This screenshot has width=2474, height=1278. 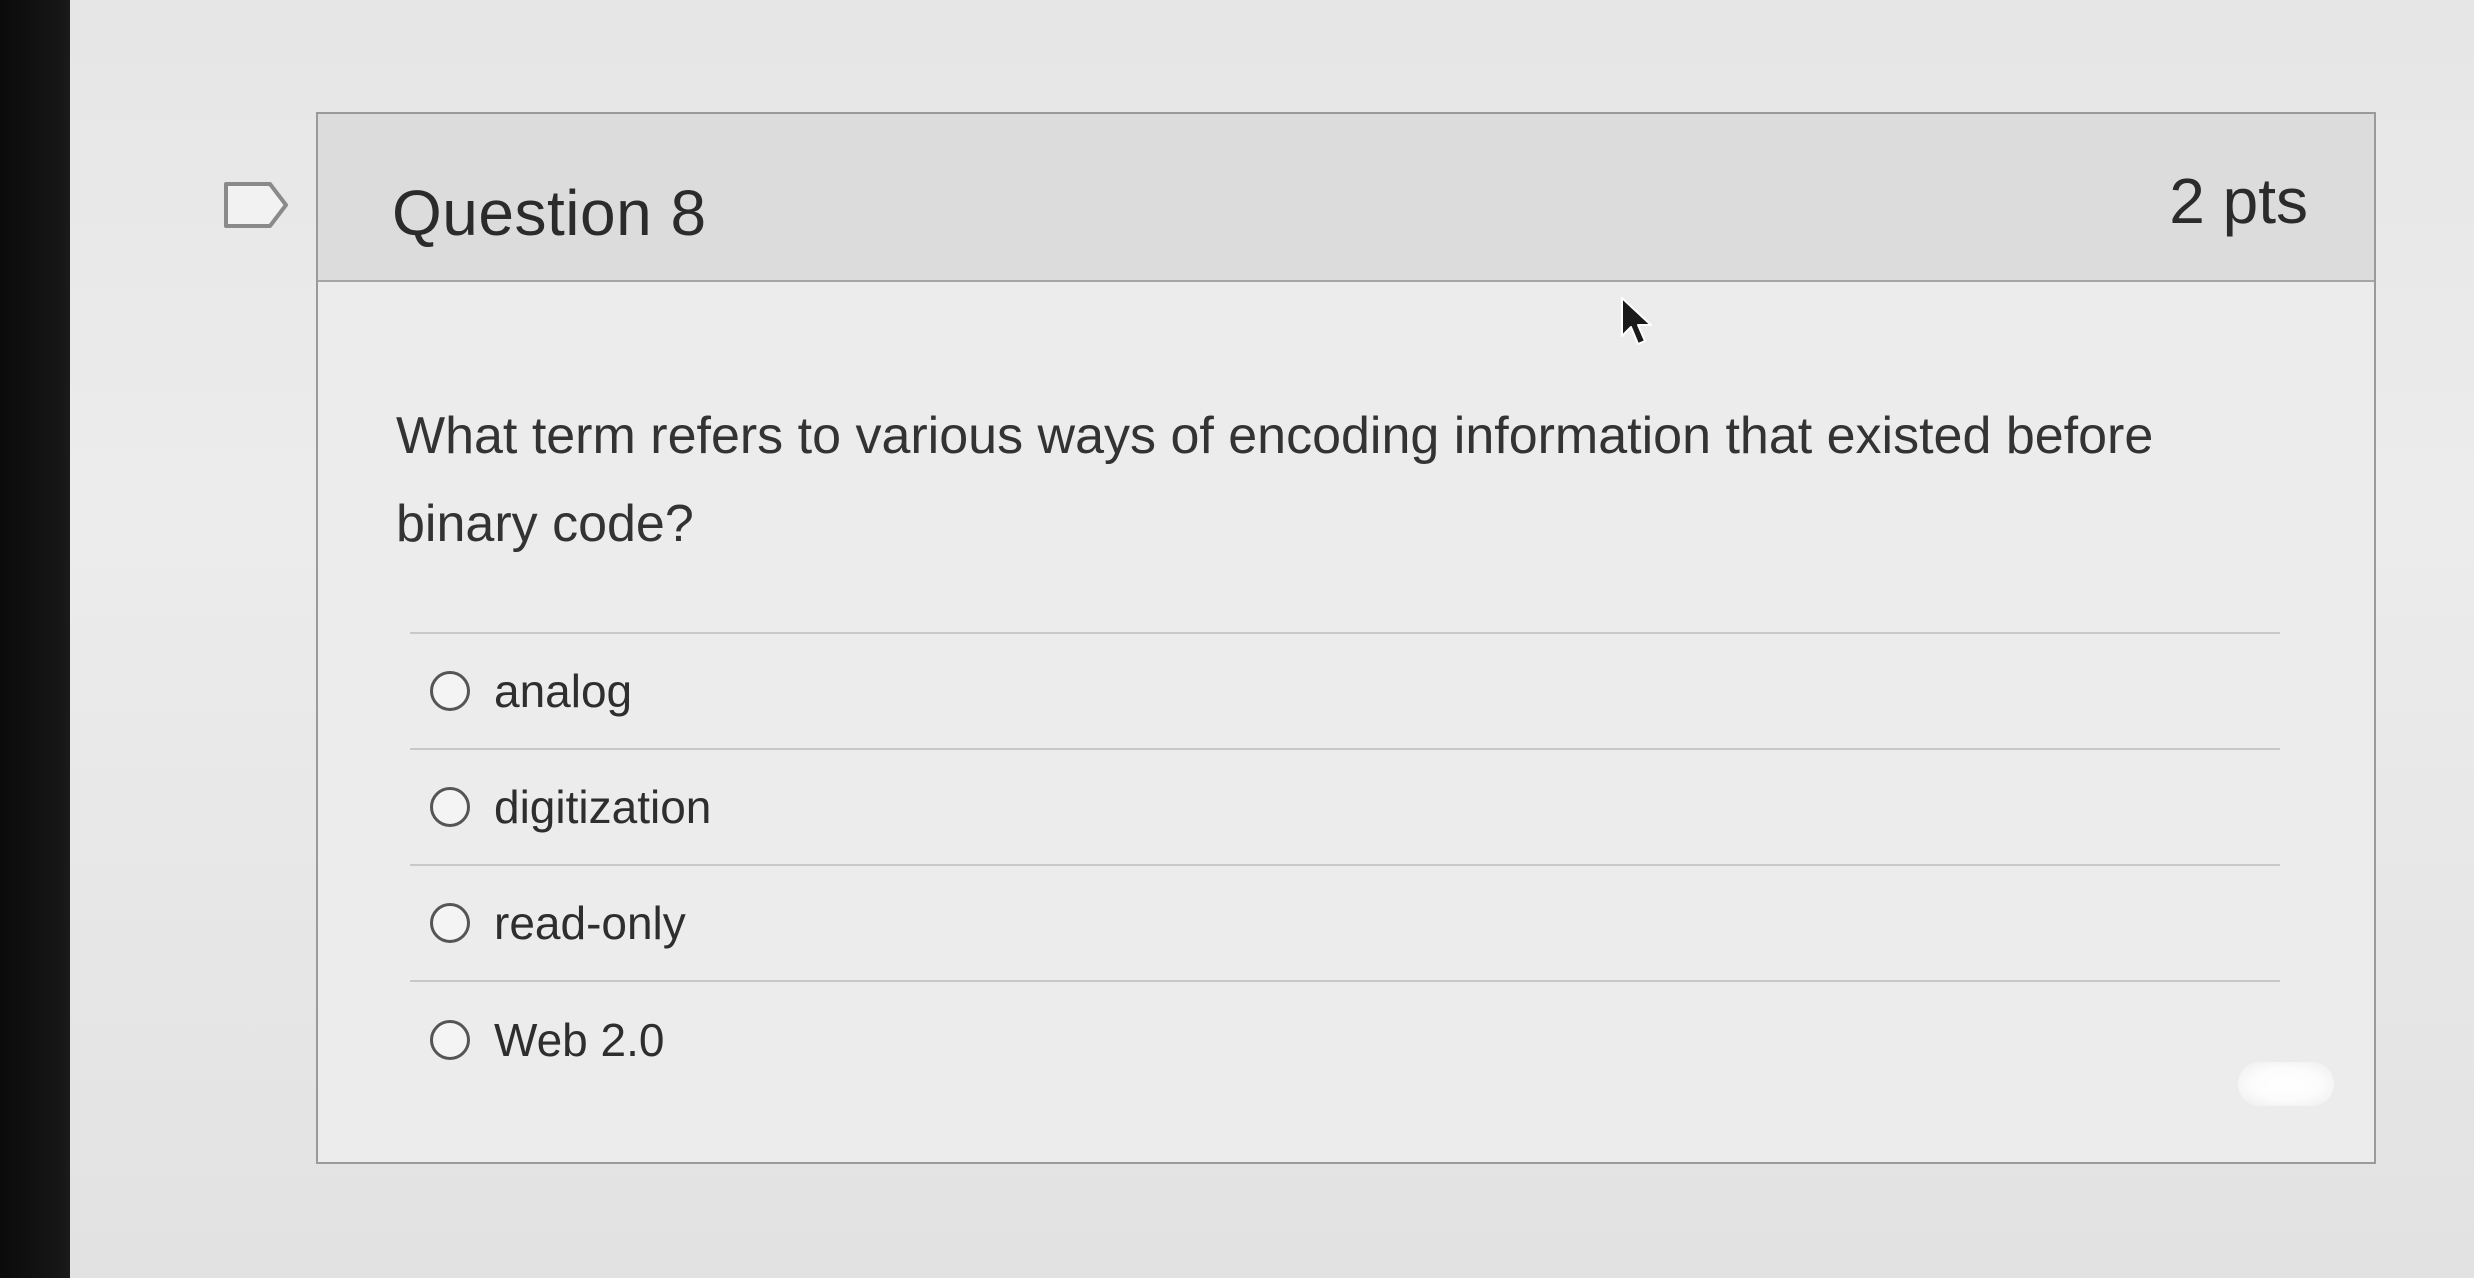 I want to click on question-points: 2 pts, so click(x=2238, y=201).